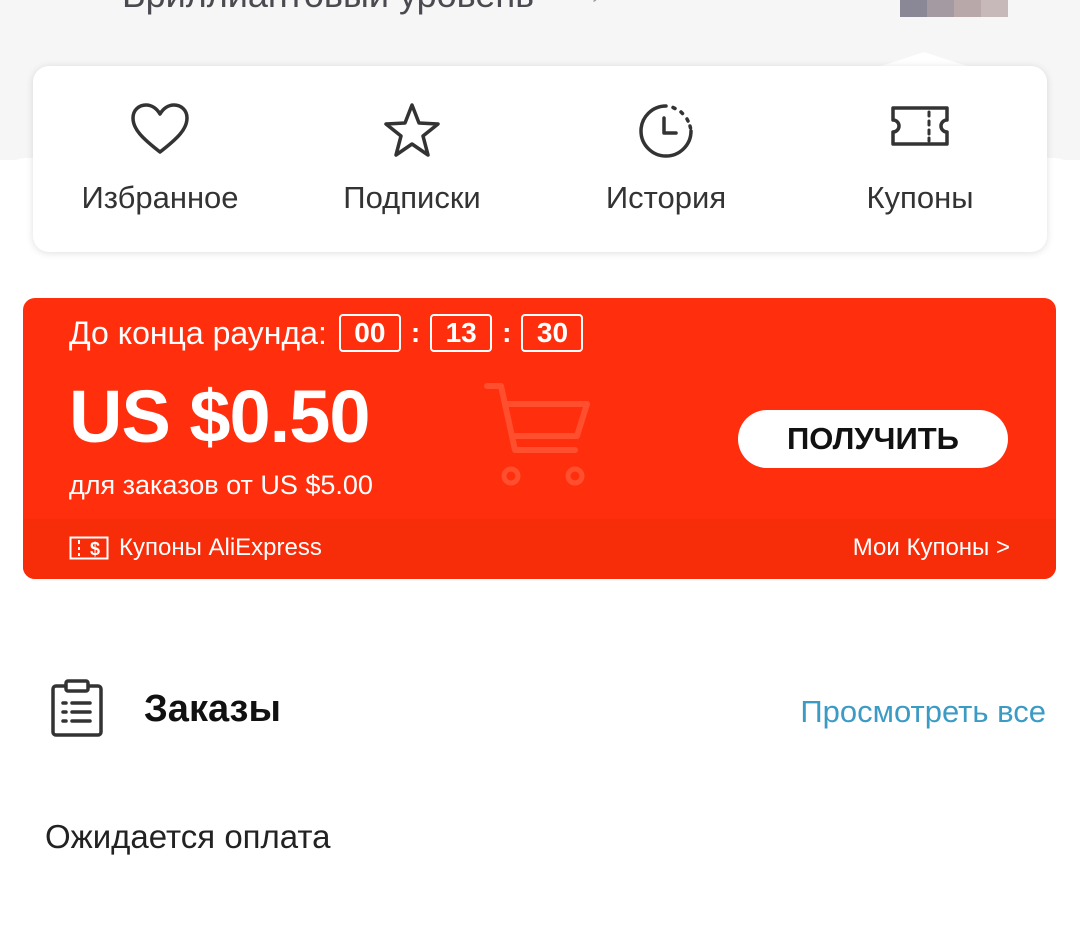 The image size is (1080, 930). I want to click on chevron-right-icon: ›, so click(596, 5).